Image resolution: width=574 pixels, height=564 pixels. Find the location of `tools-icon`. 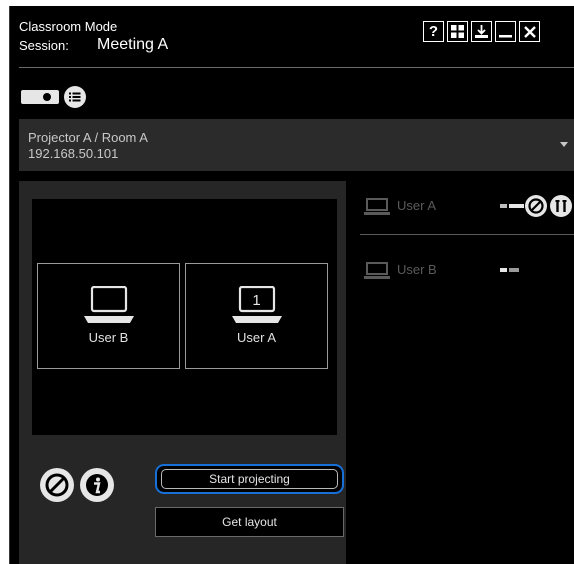

tools-icon is located at coordinates (561, 206).